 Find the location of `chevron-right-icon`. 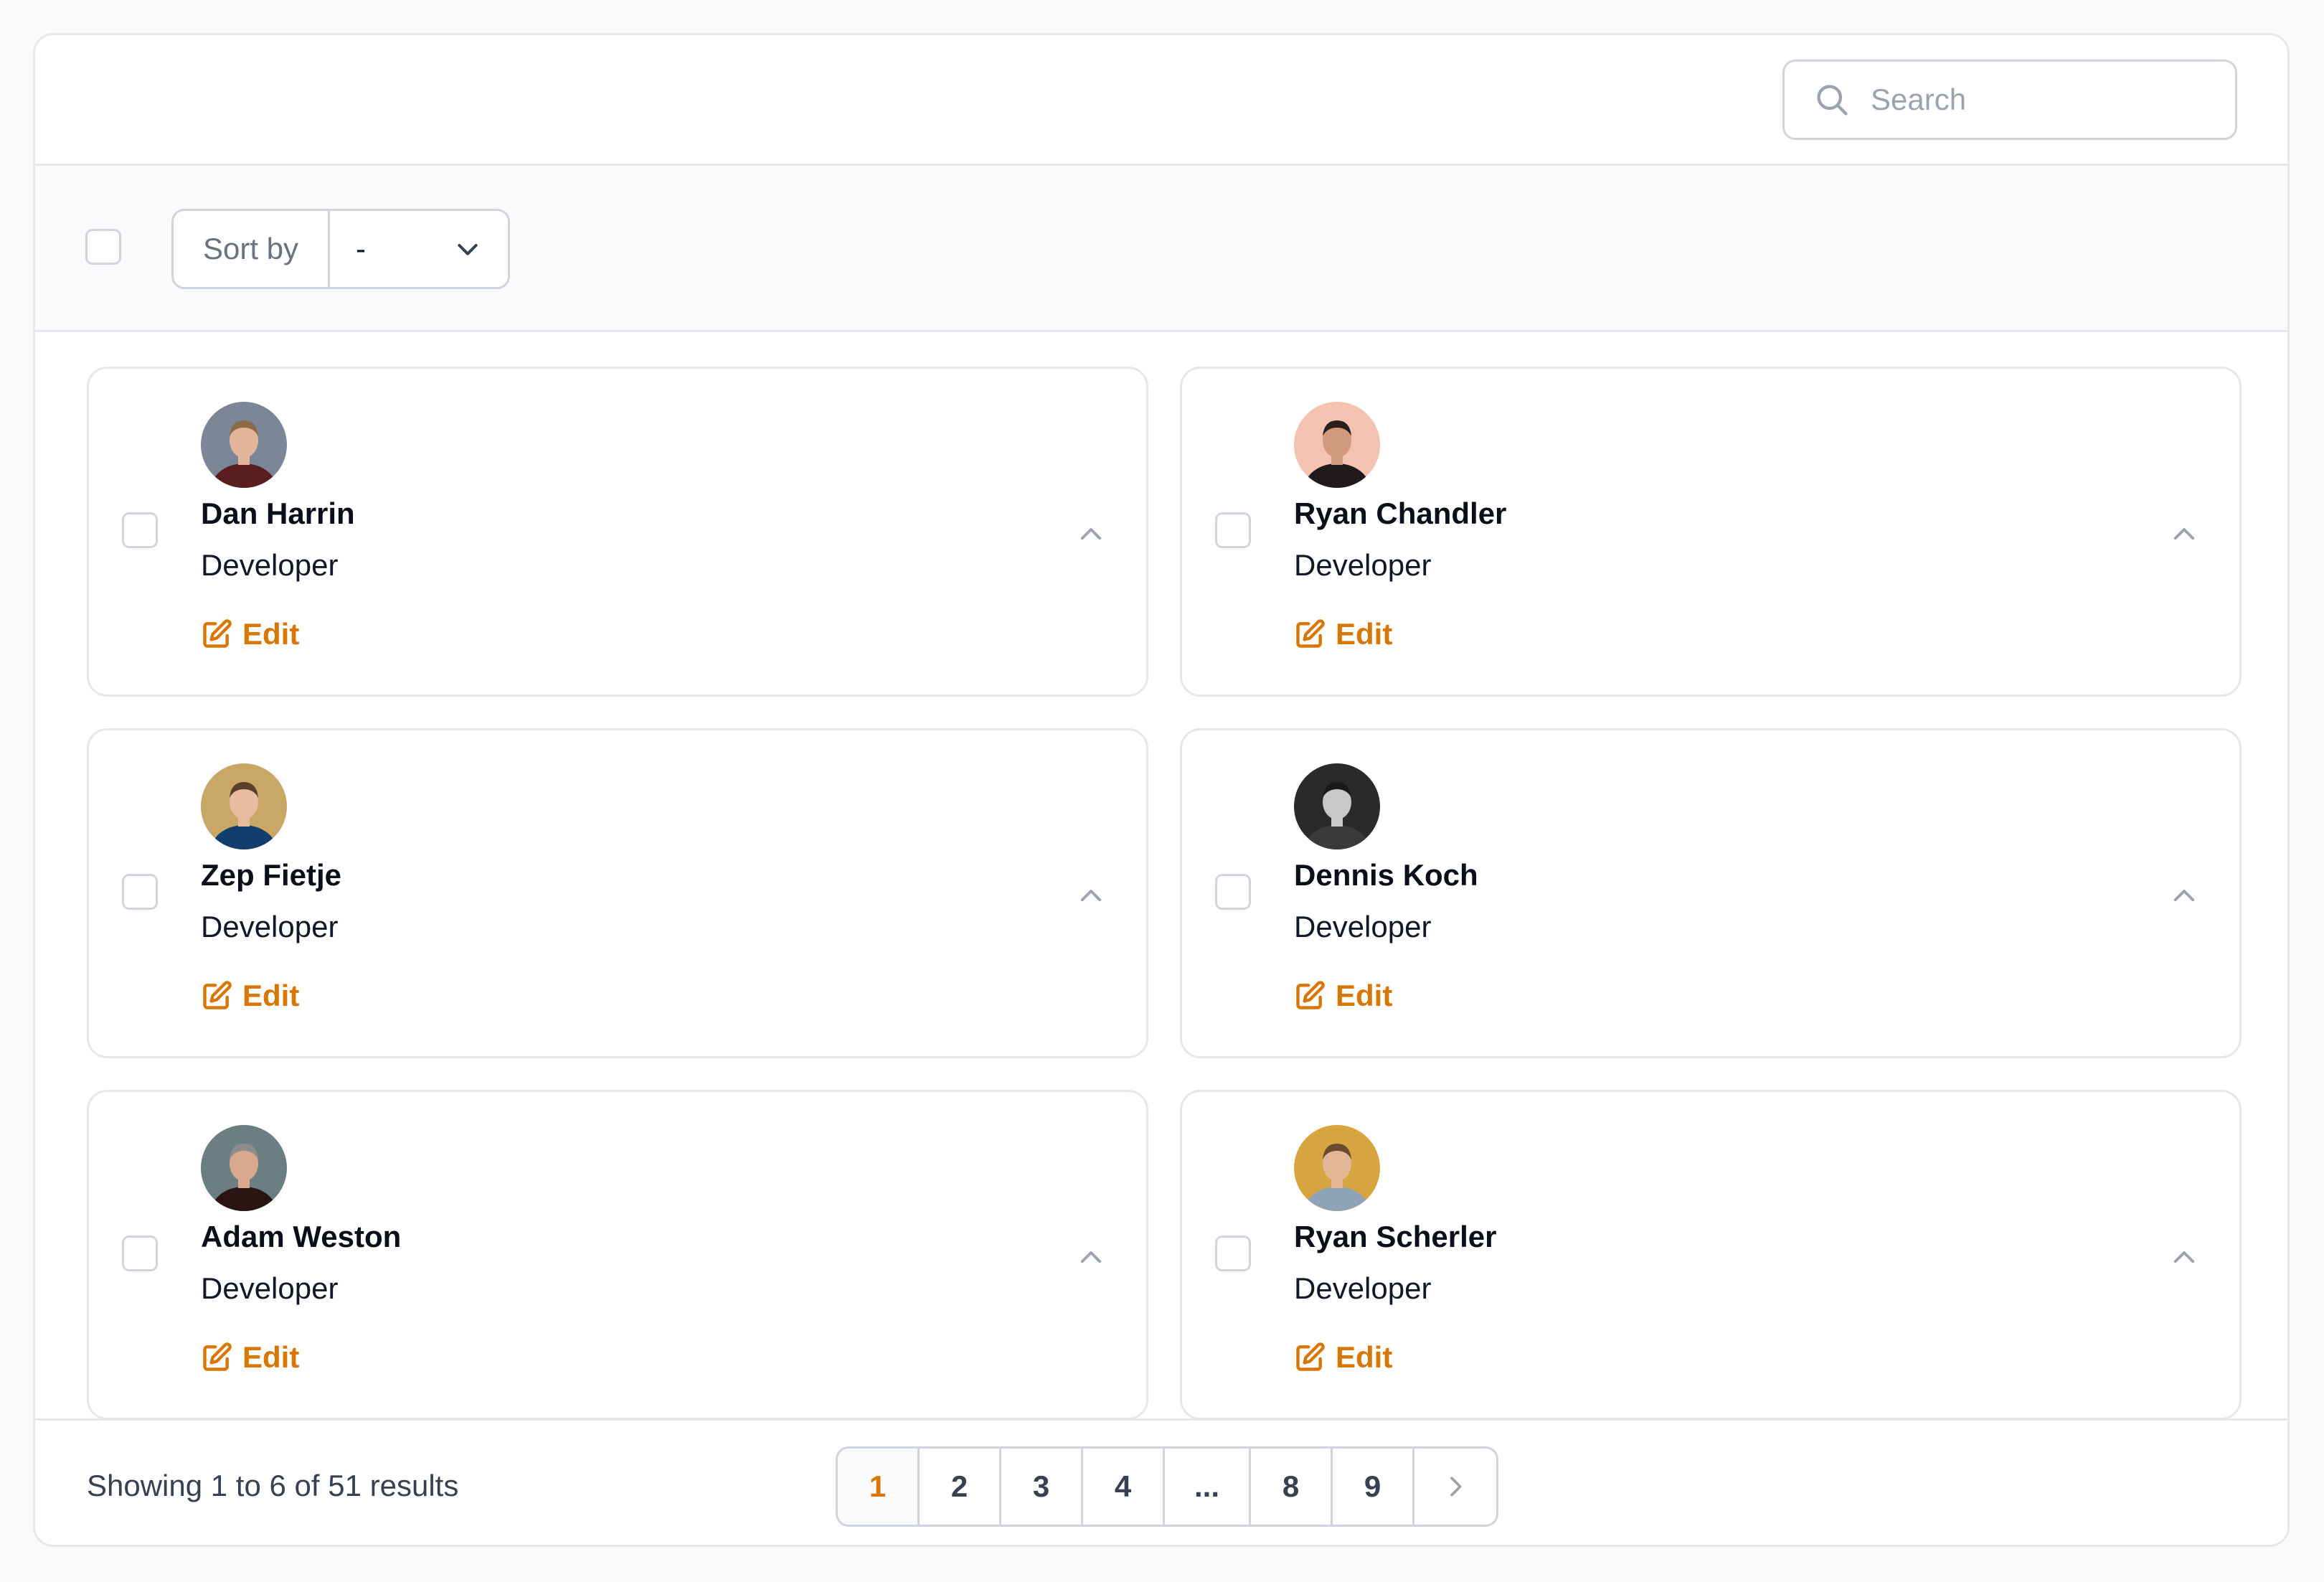

chevron-right-icon is located at coordinates (1456, 1487).